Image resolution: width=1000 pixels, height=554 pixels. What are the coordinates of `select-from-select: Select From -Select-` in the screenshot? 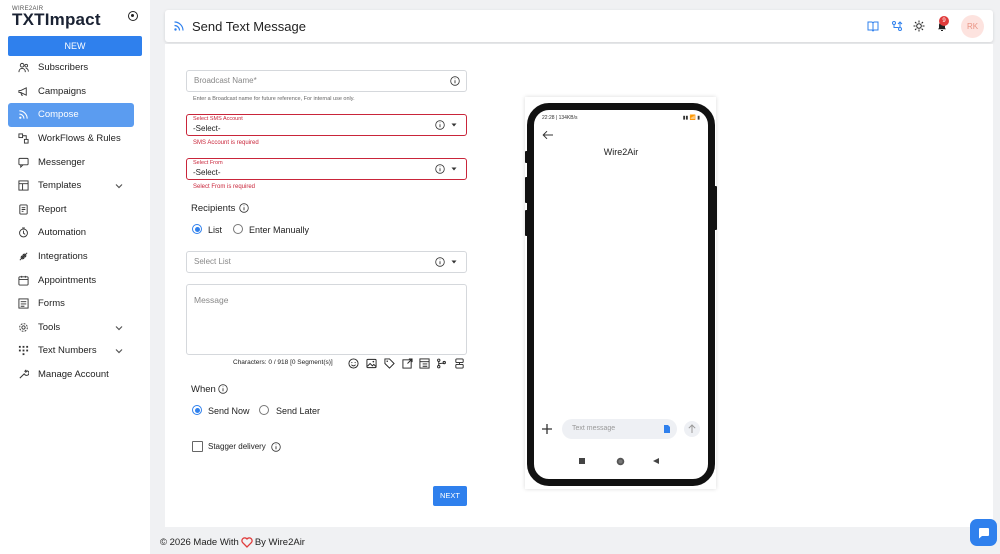 It's located at (326, 169).